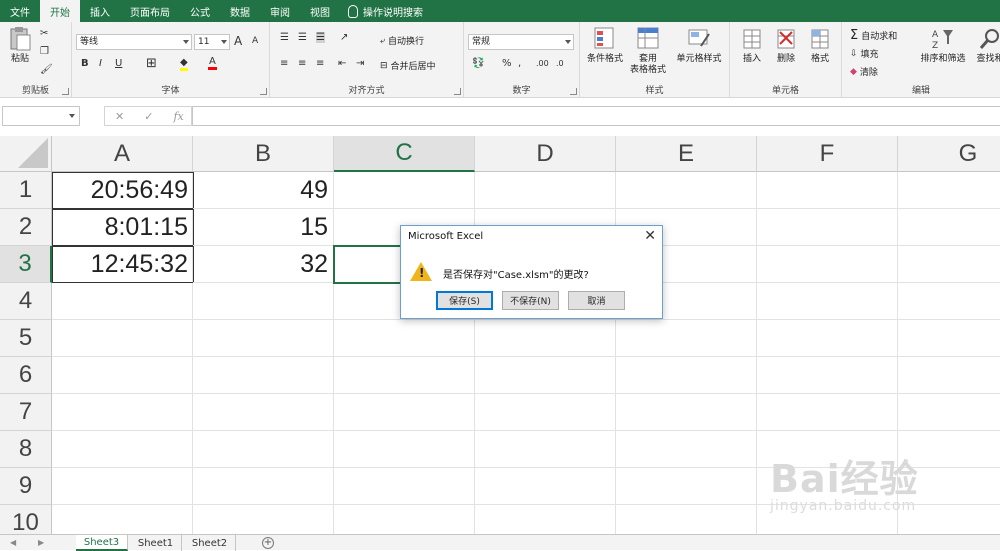 This screenshot has height=551, width=1000. I want to click on alignment-launcher-icon, so click(457, 91).